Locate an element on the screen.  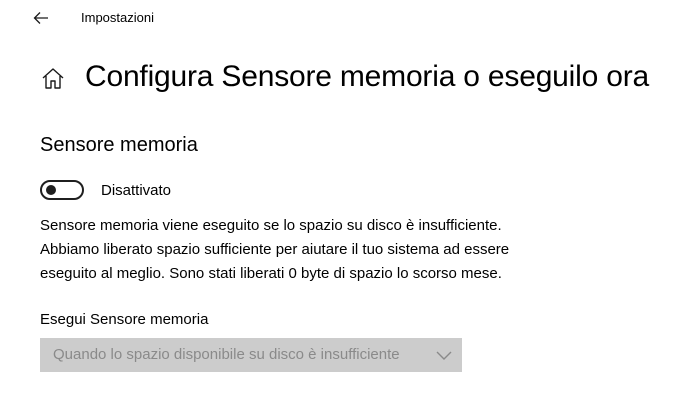
run-storage-sense-label: Esegui Sensore memoria is located at coordinates (124, 319).